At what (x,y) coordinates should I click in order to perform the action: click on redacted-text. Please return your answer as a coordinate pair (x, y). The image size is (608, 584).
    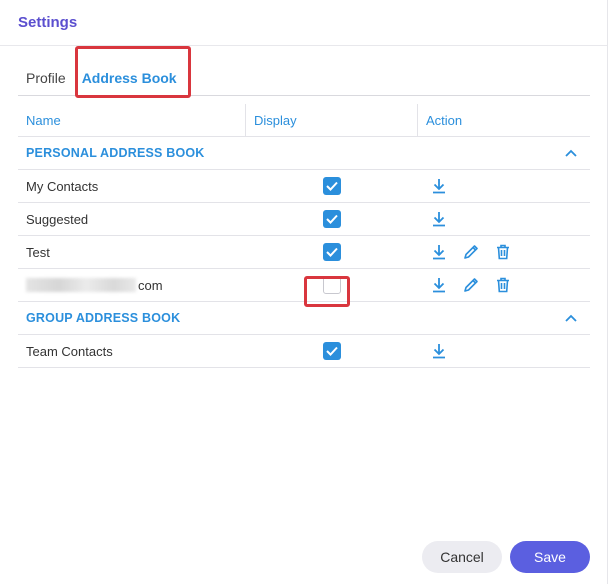
    Looking at the image, I should click on (81, 285).